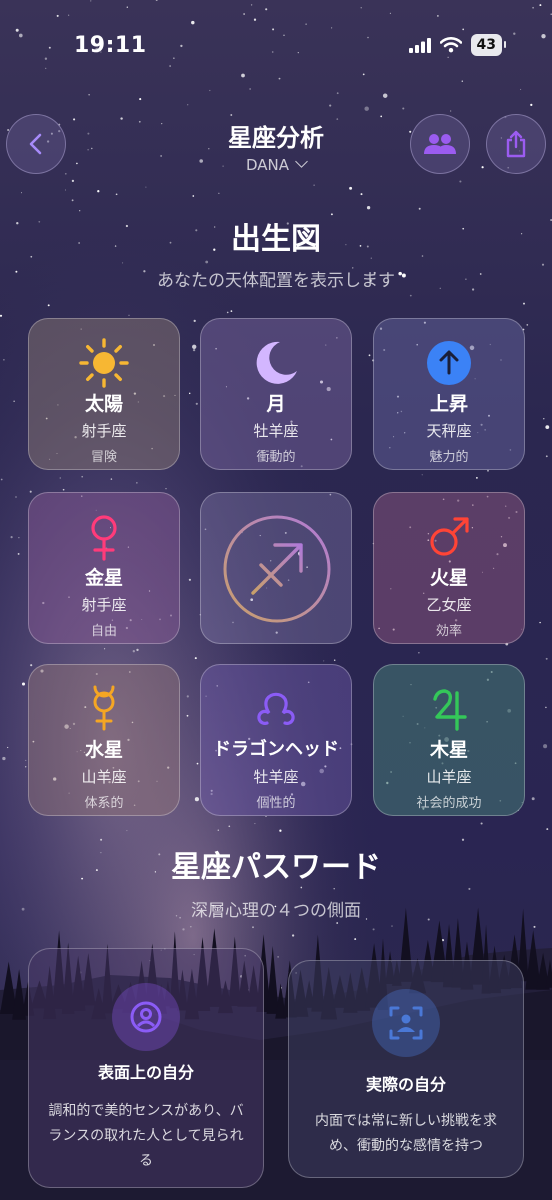 The height and width of the screenshot is (1200, 552). I want to click on planet-card-north-node: ドラゴンヘッド 牡羊座 個性的, so click(276, 740).